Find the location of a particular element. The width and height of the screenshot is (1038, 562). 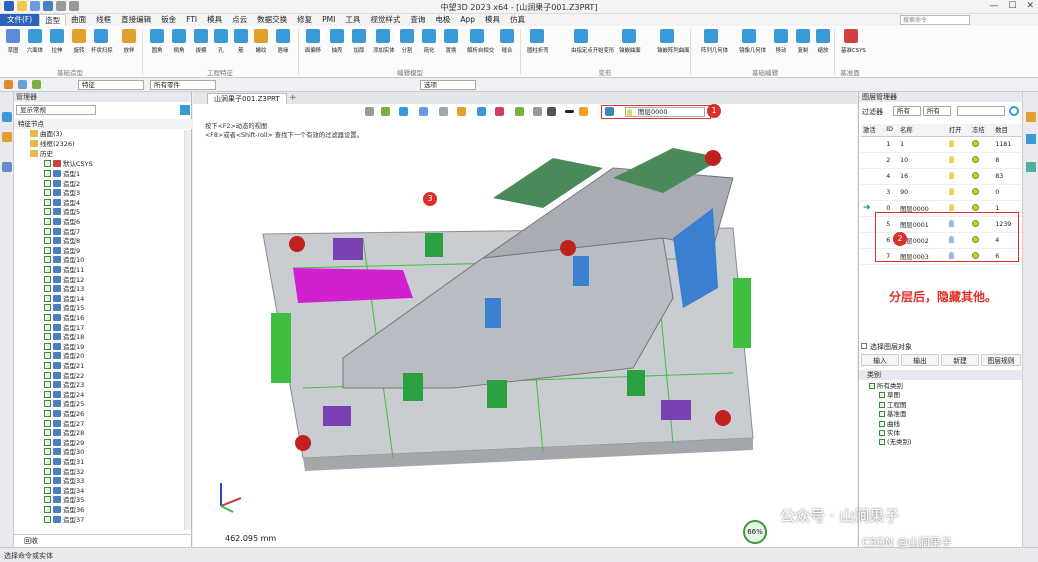

rib-button: 筋 is located at coordinates (241, 41).